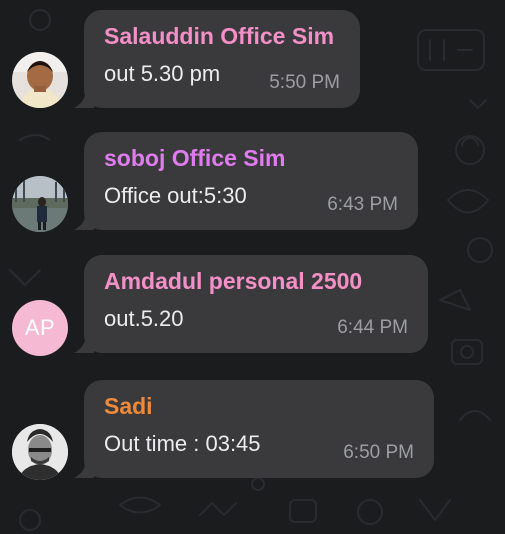  I want to click on message-text: Out time : 03:45, so click(182, 443).